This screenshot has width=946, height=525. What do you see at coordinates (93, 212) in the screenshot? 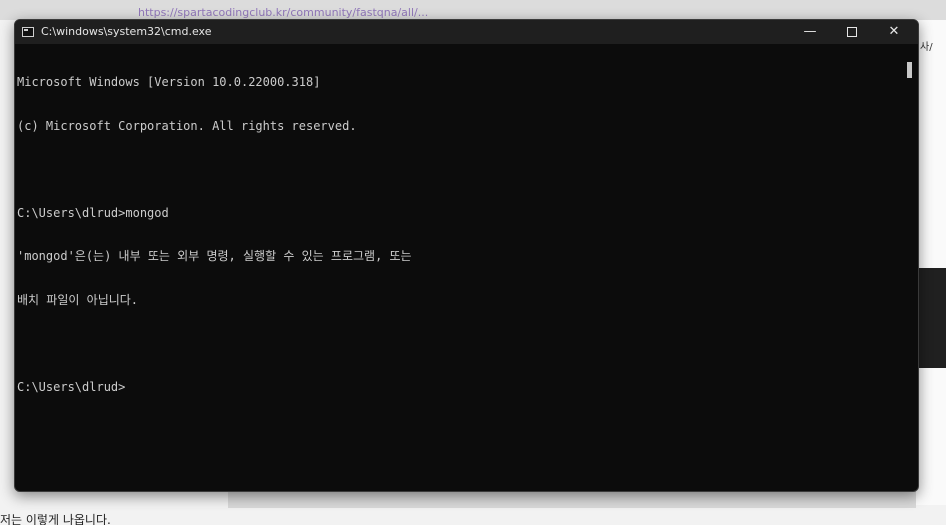
I see `console-line: C:\Users\dlrud>mongod` at bounding box center [93, 212].